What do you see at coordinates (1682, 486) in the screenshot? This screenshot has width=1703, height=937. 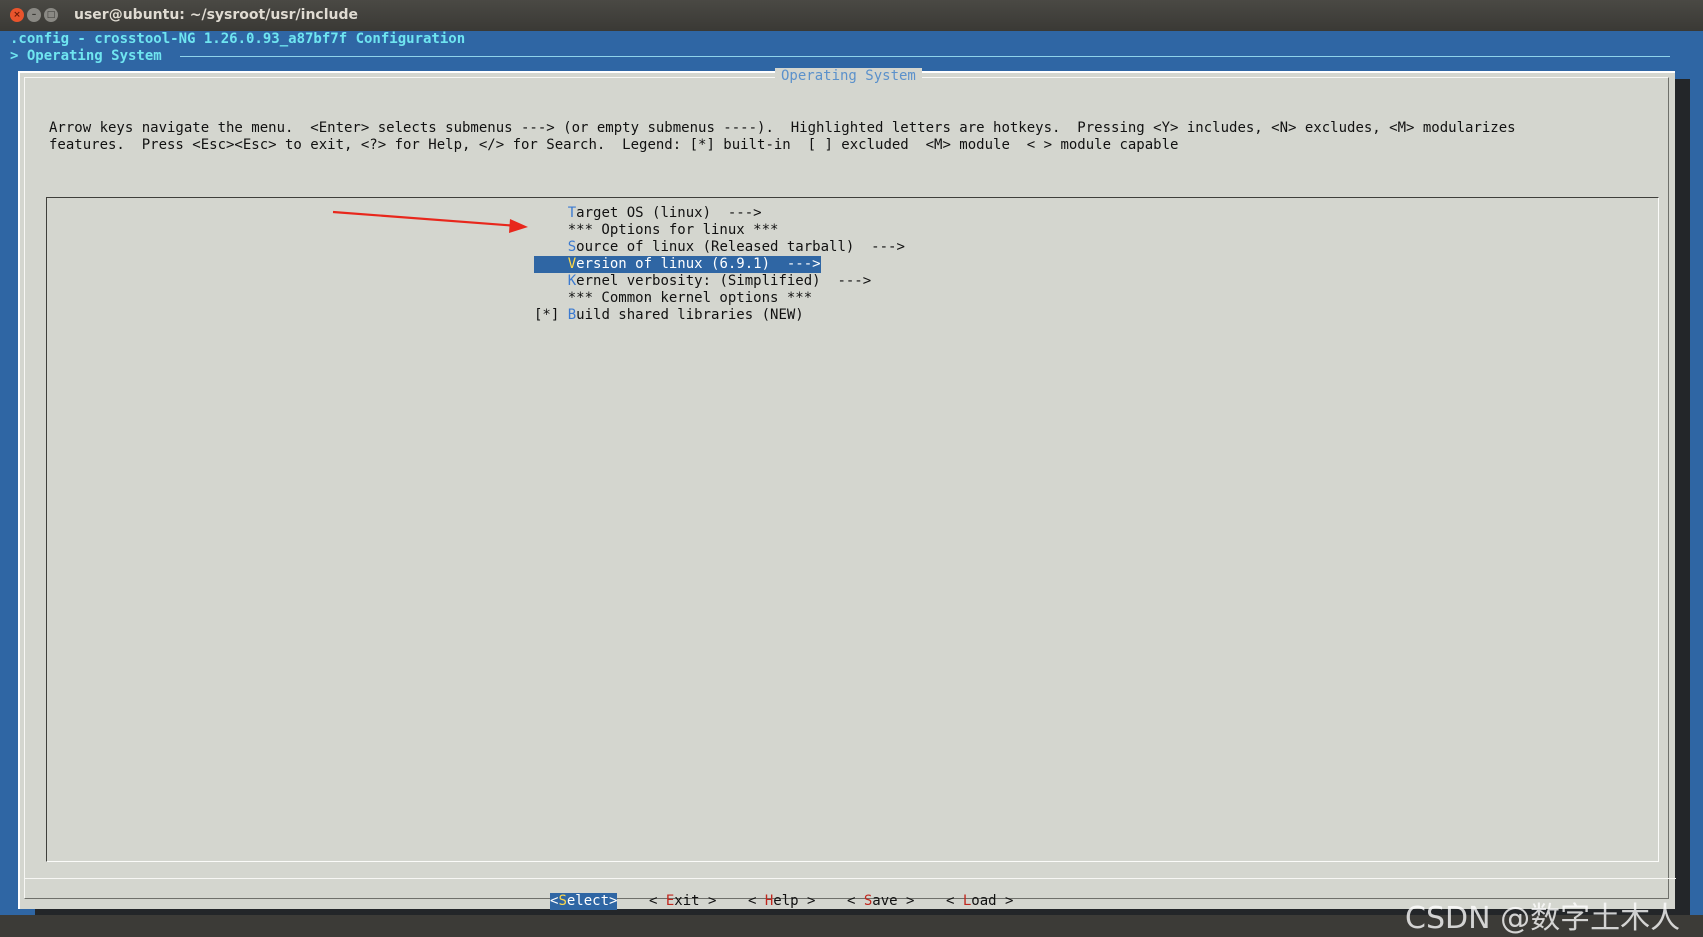 I see `dialog-shadow-right` at bounding box center [1682, 486].